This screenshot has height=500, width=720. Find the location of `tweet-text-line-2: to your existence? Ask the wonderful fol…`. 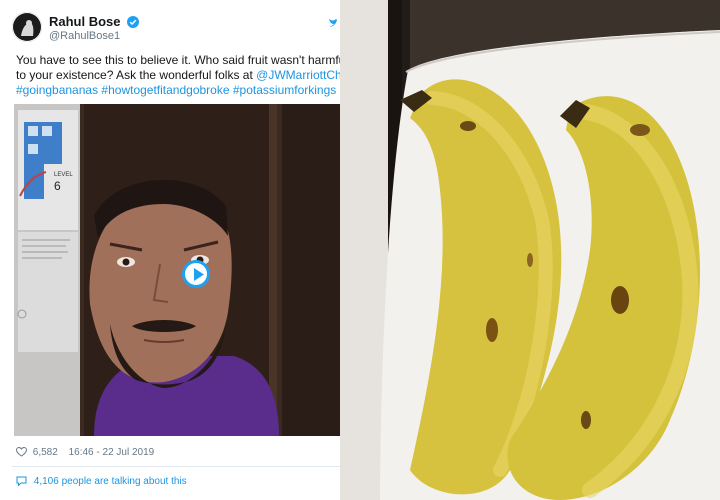

tweet-text-line-2: to your existence? Ask the wonderful fol… is located at coordinates (178, 75).